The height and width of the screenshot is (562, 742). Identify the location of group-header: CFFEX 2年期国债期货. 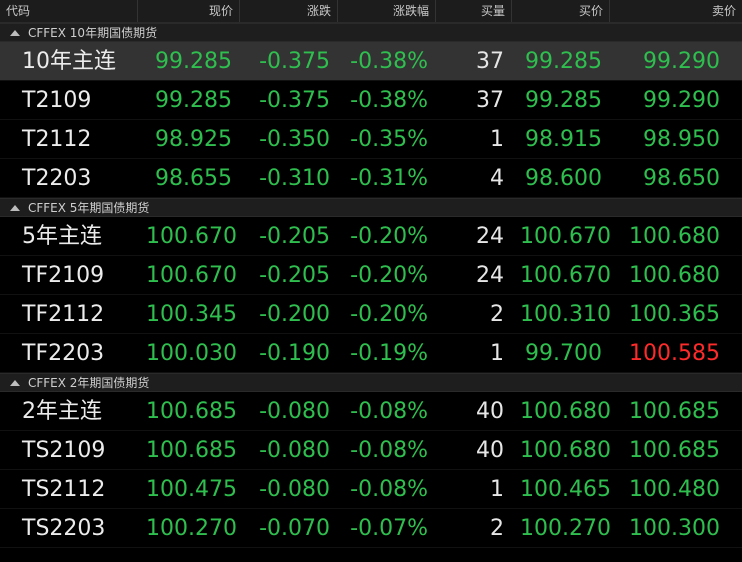
(371, 382).